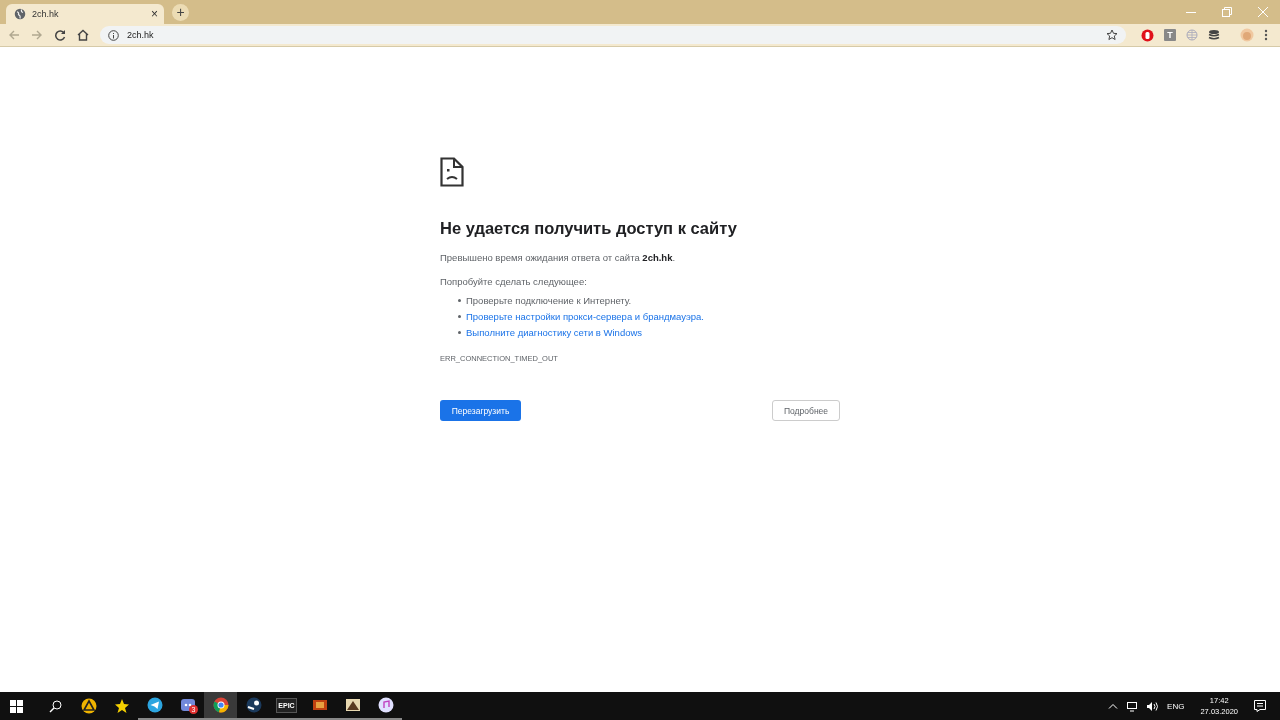 The width and height of the screenshot is (1280, 720). What do you see at coordinates (154, 14) in the screenshot?
I see `close-tab-button: ×` at bounding box center [154, 14].